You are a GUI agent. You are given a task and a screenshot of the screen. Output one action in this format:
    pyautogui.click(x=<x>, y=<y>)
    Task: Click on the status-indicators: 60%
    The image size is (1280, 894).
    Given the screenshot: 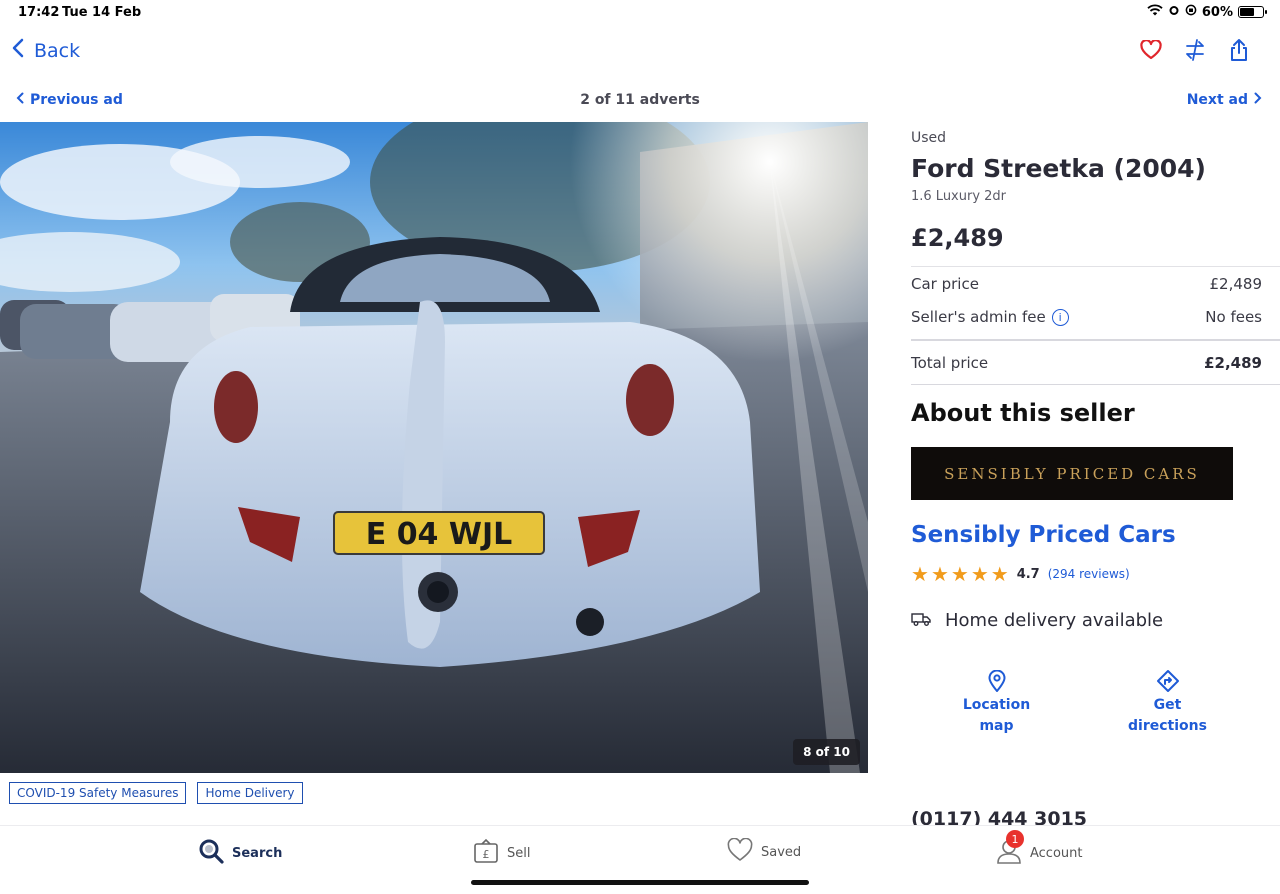 What is the action you would take?
    pyautogui.click(x=1207, y=12)
    